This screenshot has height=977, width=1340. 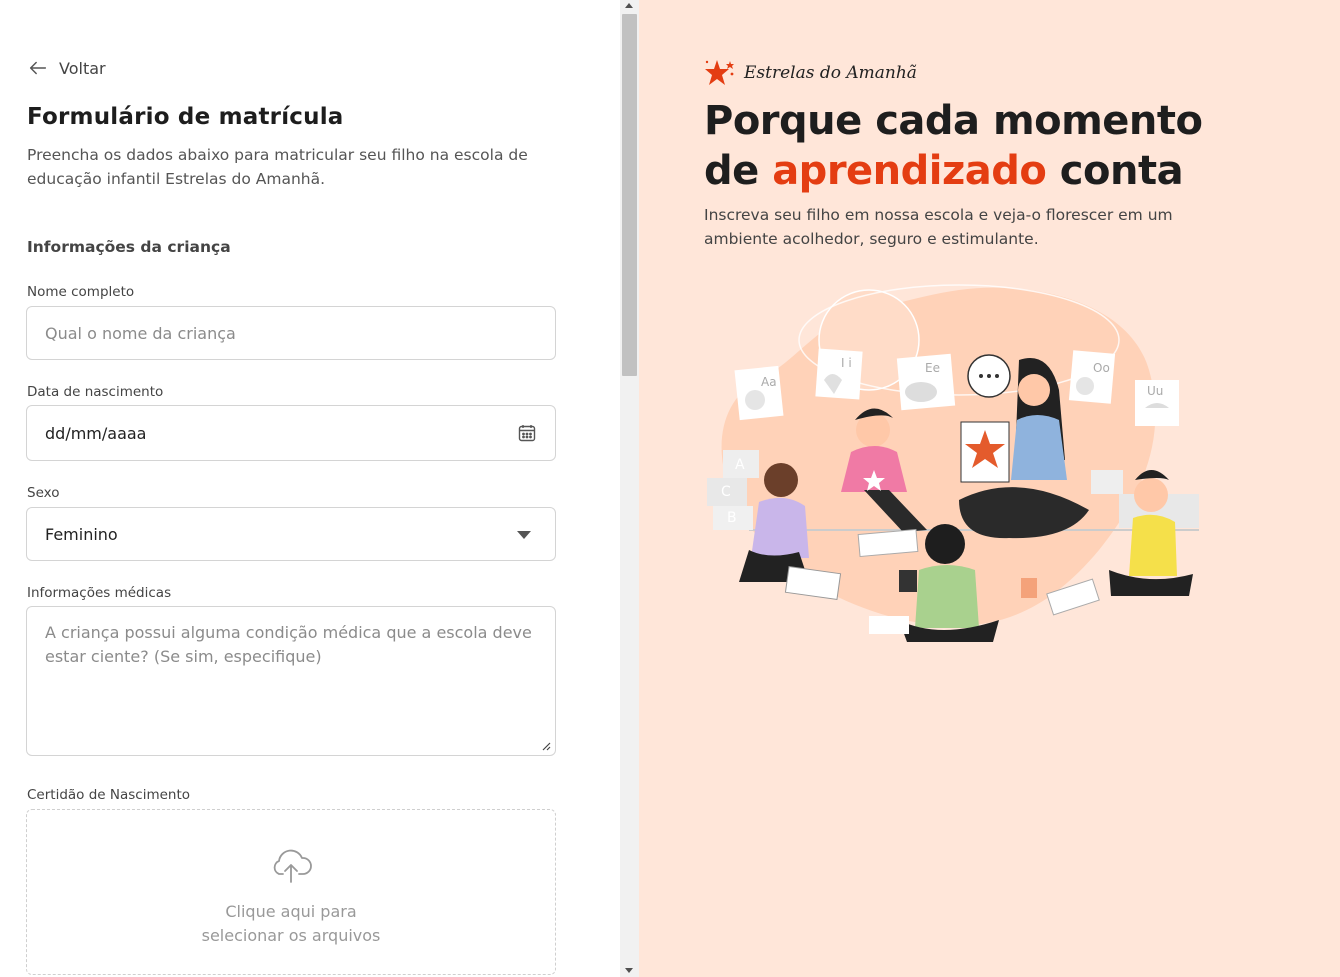 I want to click on page-title: Formulário de matrícula, so click(x=185, y=117).